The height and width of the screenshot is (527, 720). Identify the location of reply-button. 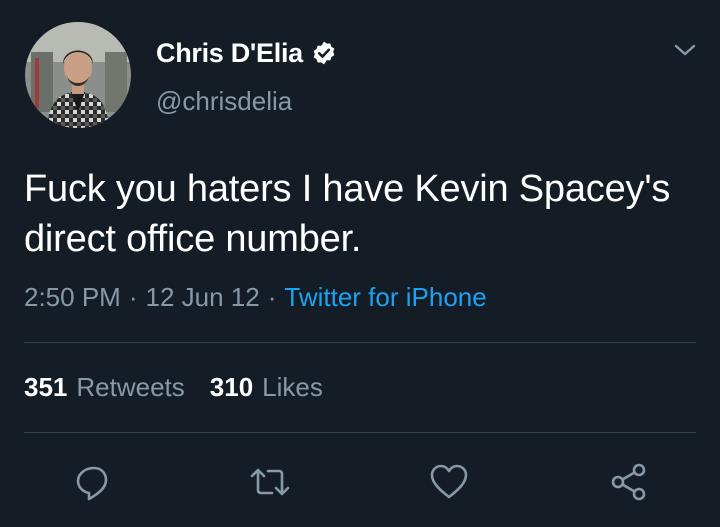
(92, 482).